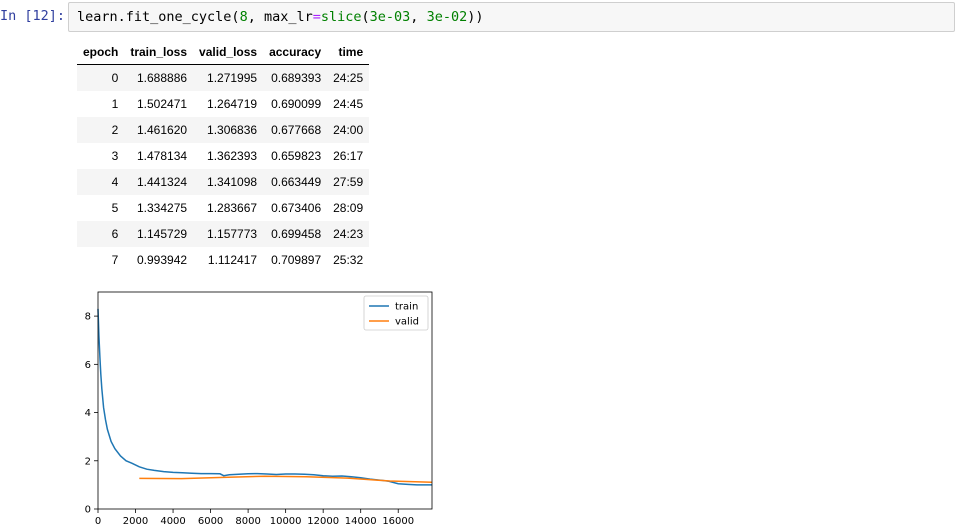 Image resolution: width=955 pixels, height=529 pixels. I want to click on table-cell: 0, so click(115, 78).